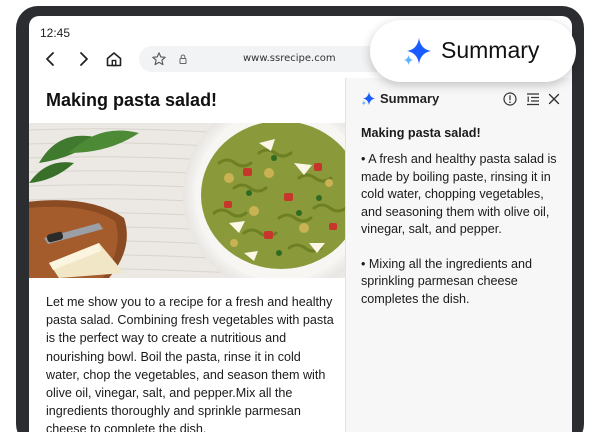 Image resolution: width=600 pixels, height=432 pixels. I want to click on forward-button, so click(83, 59).